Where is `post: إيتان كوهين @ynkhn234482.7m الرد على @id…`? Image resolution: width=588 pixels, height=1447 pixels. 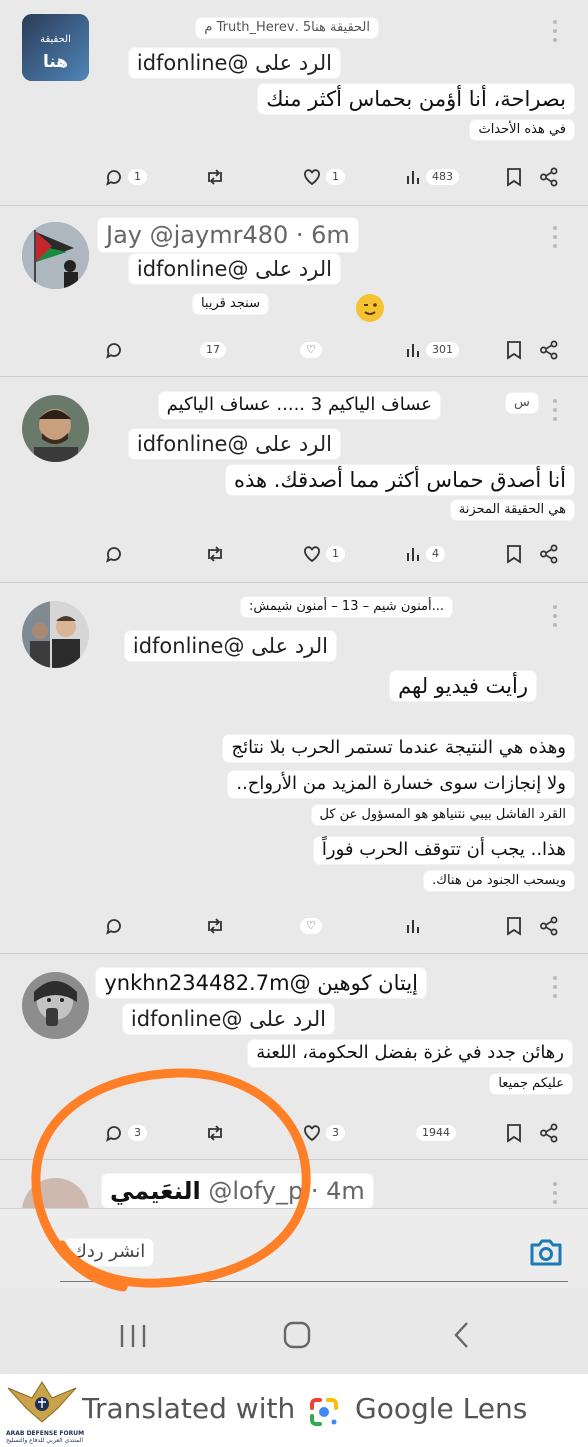 post: إيتان كوهين @ynkhn234482.7m الرد على @id… is located at coordinates (294, 1056).